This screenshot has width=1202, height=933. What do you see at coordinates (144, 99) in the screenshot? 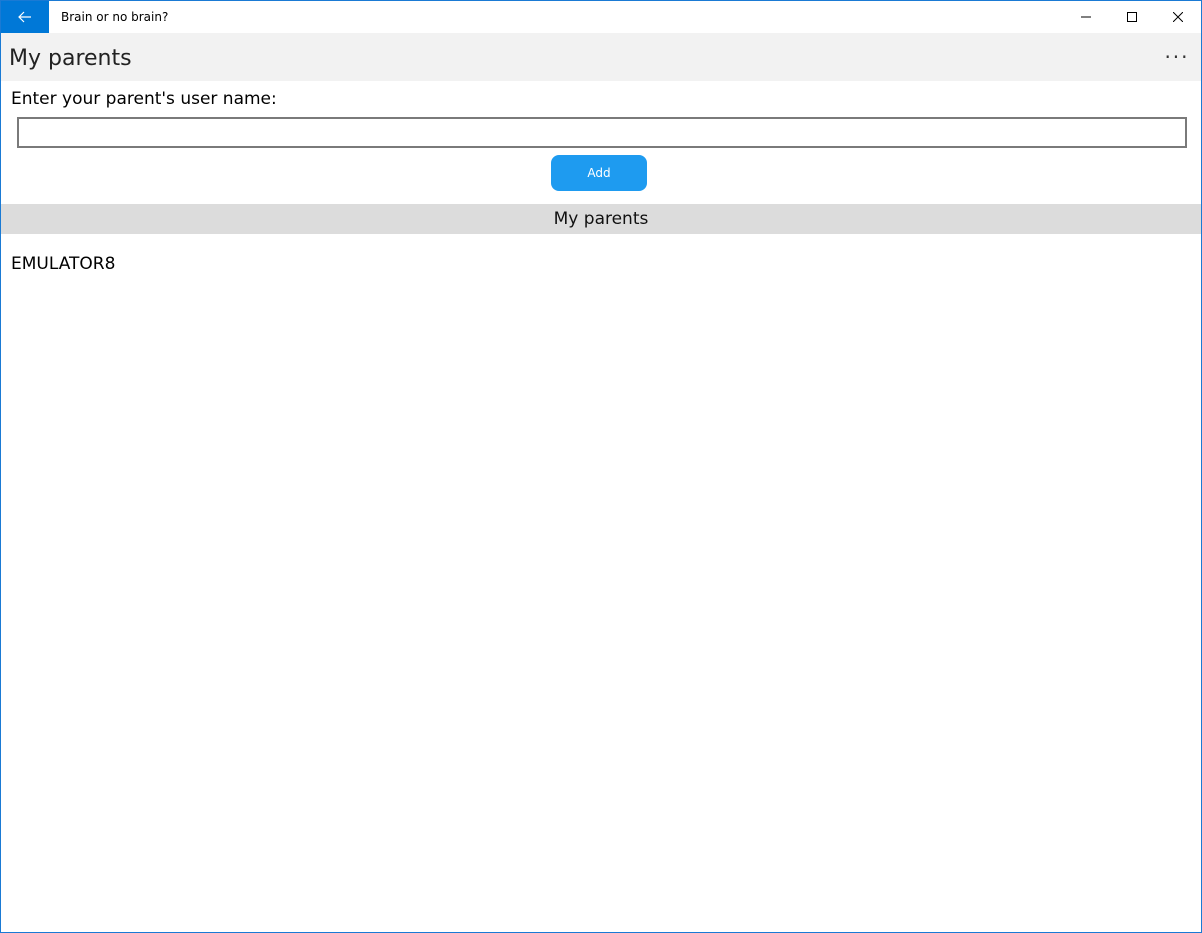
I see `username-prompt-label: Enter your parent's user name:` at bounding box center [144, 99].